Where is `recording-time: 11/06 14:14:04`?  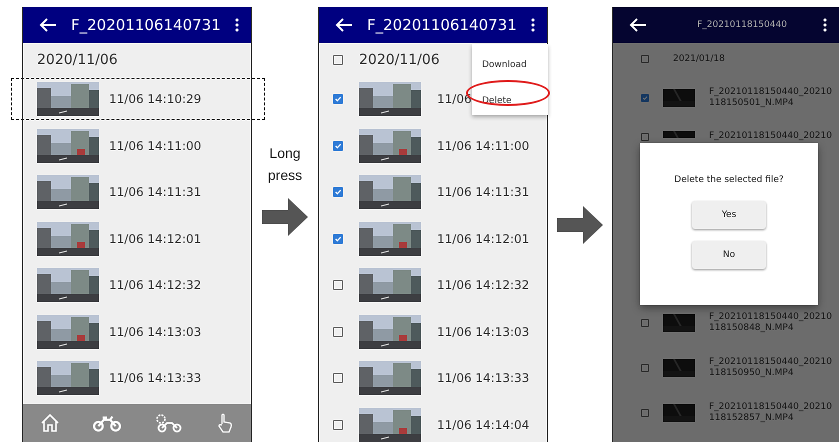
recording-time: 11/06 14:14:04 is located at coordinates (483, 425).